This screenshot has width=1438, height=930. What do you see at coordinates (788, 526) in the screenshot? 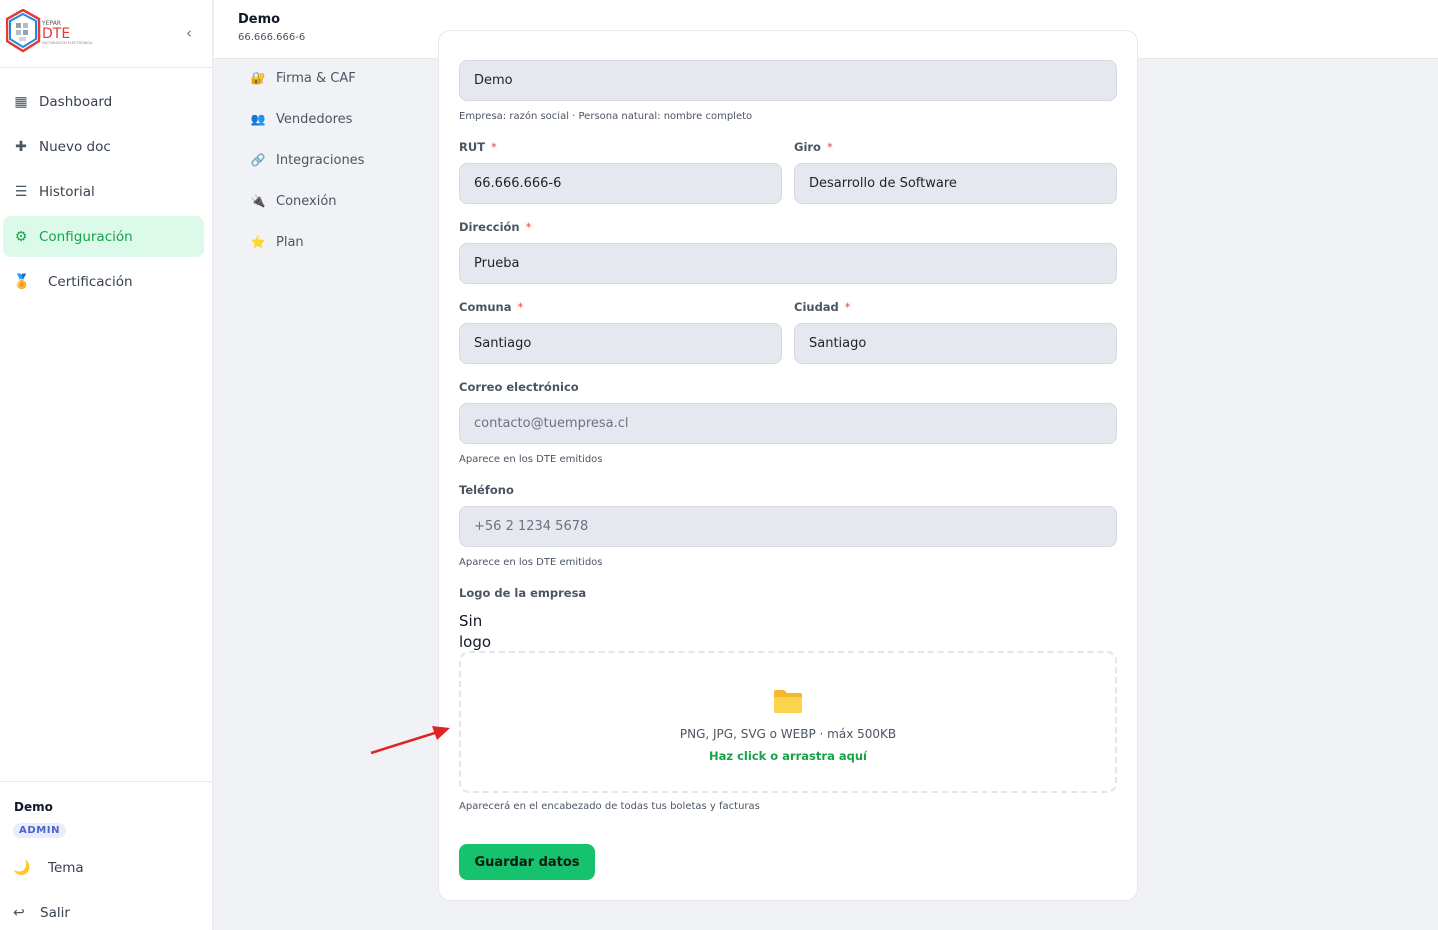
I see `telefono-field` at bounding box center [788, 526].